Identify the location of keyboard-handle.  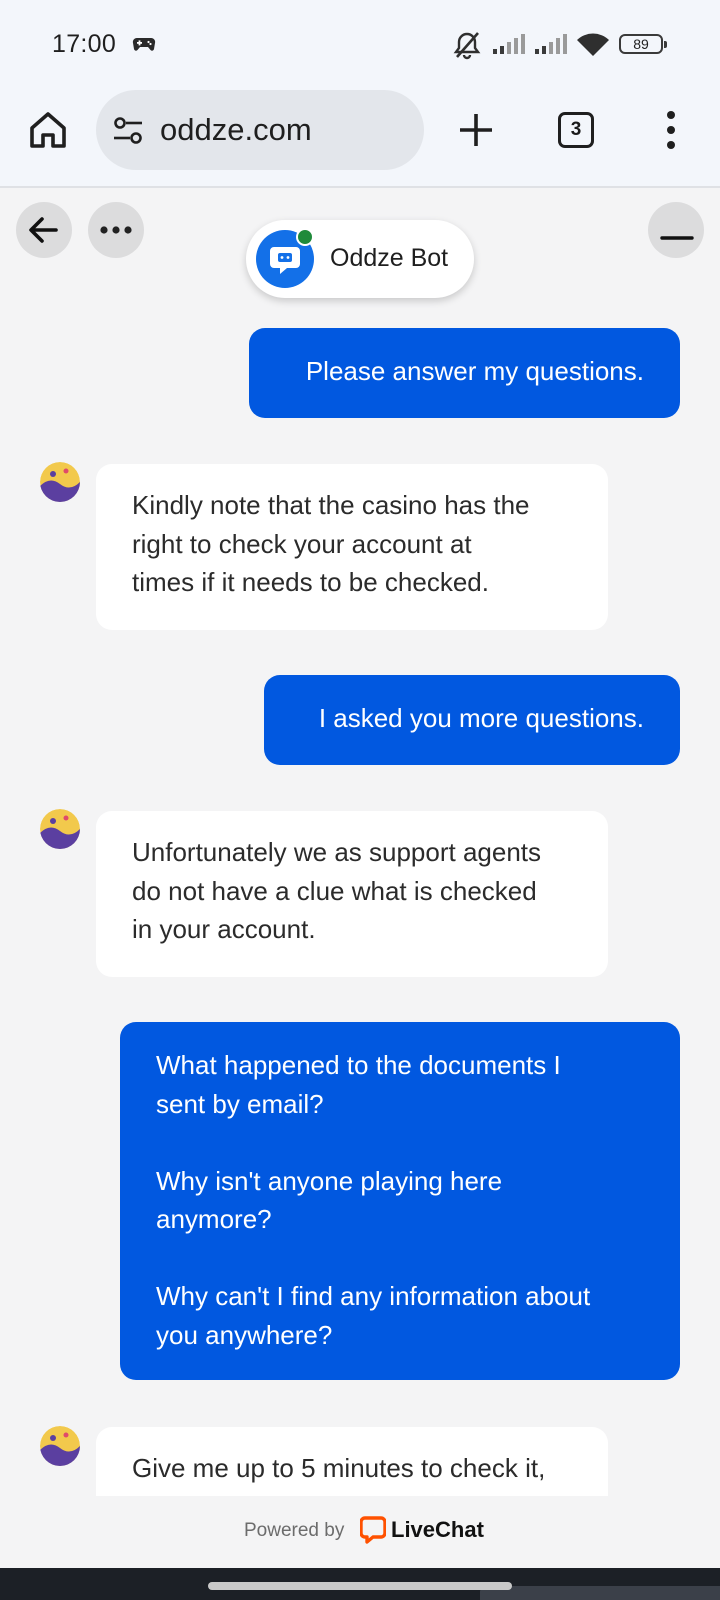
(600, 1593).